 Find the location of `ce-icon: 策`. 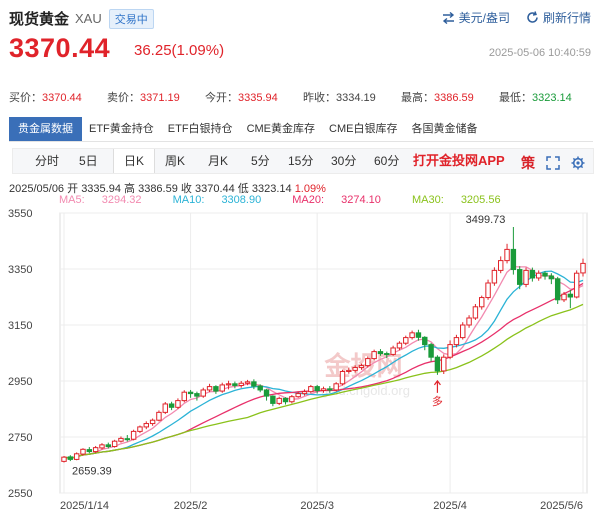

ce-icon: 策 is located at coordinates (528, 163).